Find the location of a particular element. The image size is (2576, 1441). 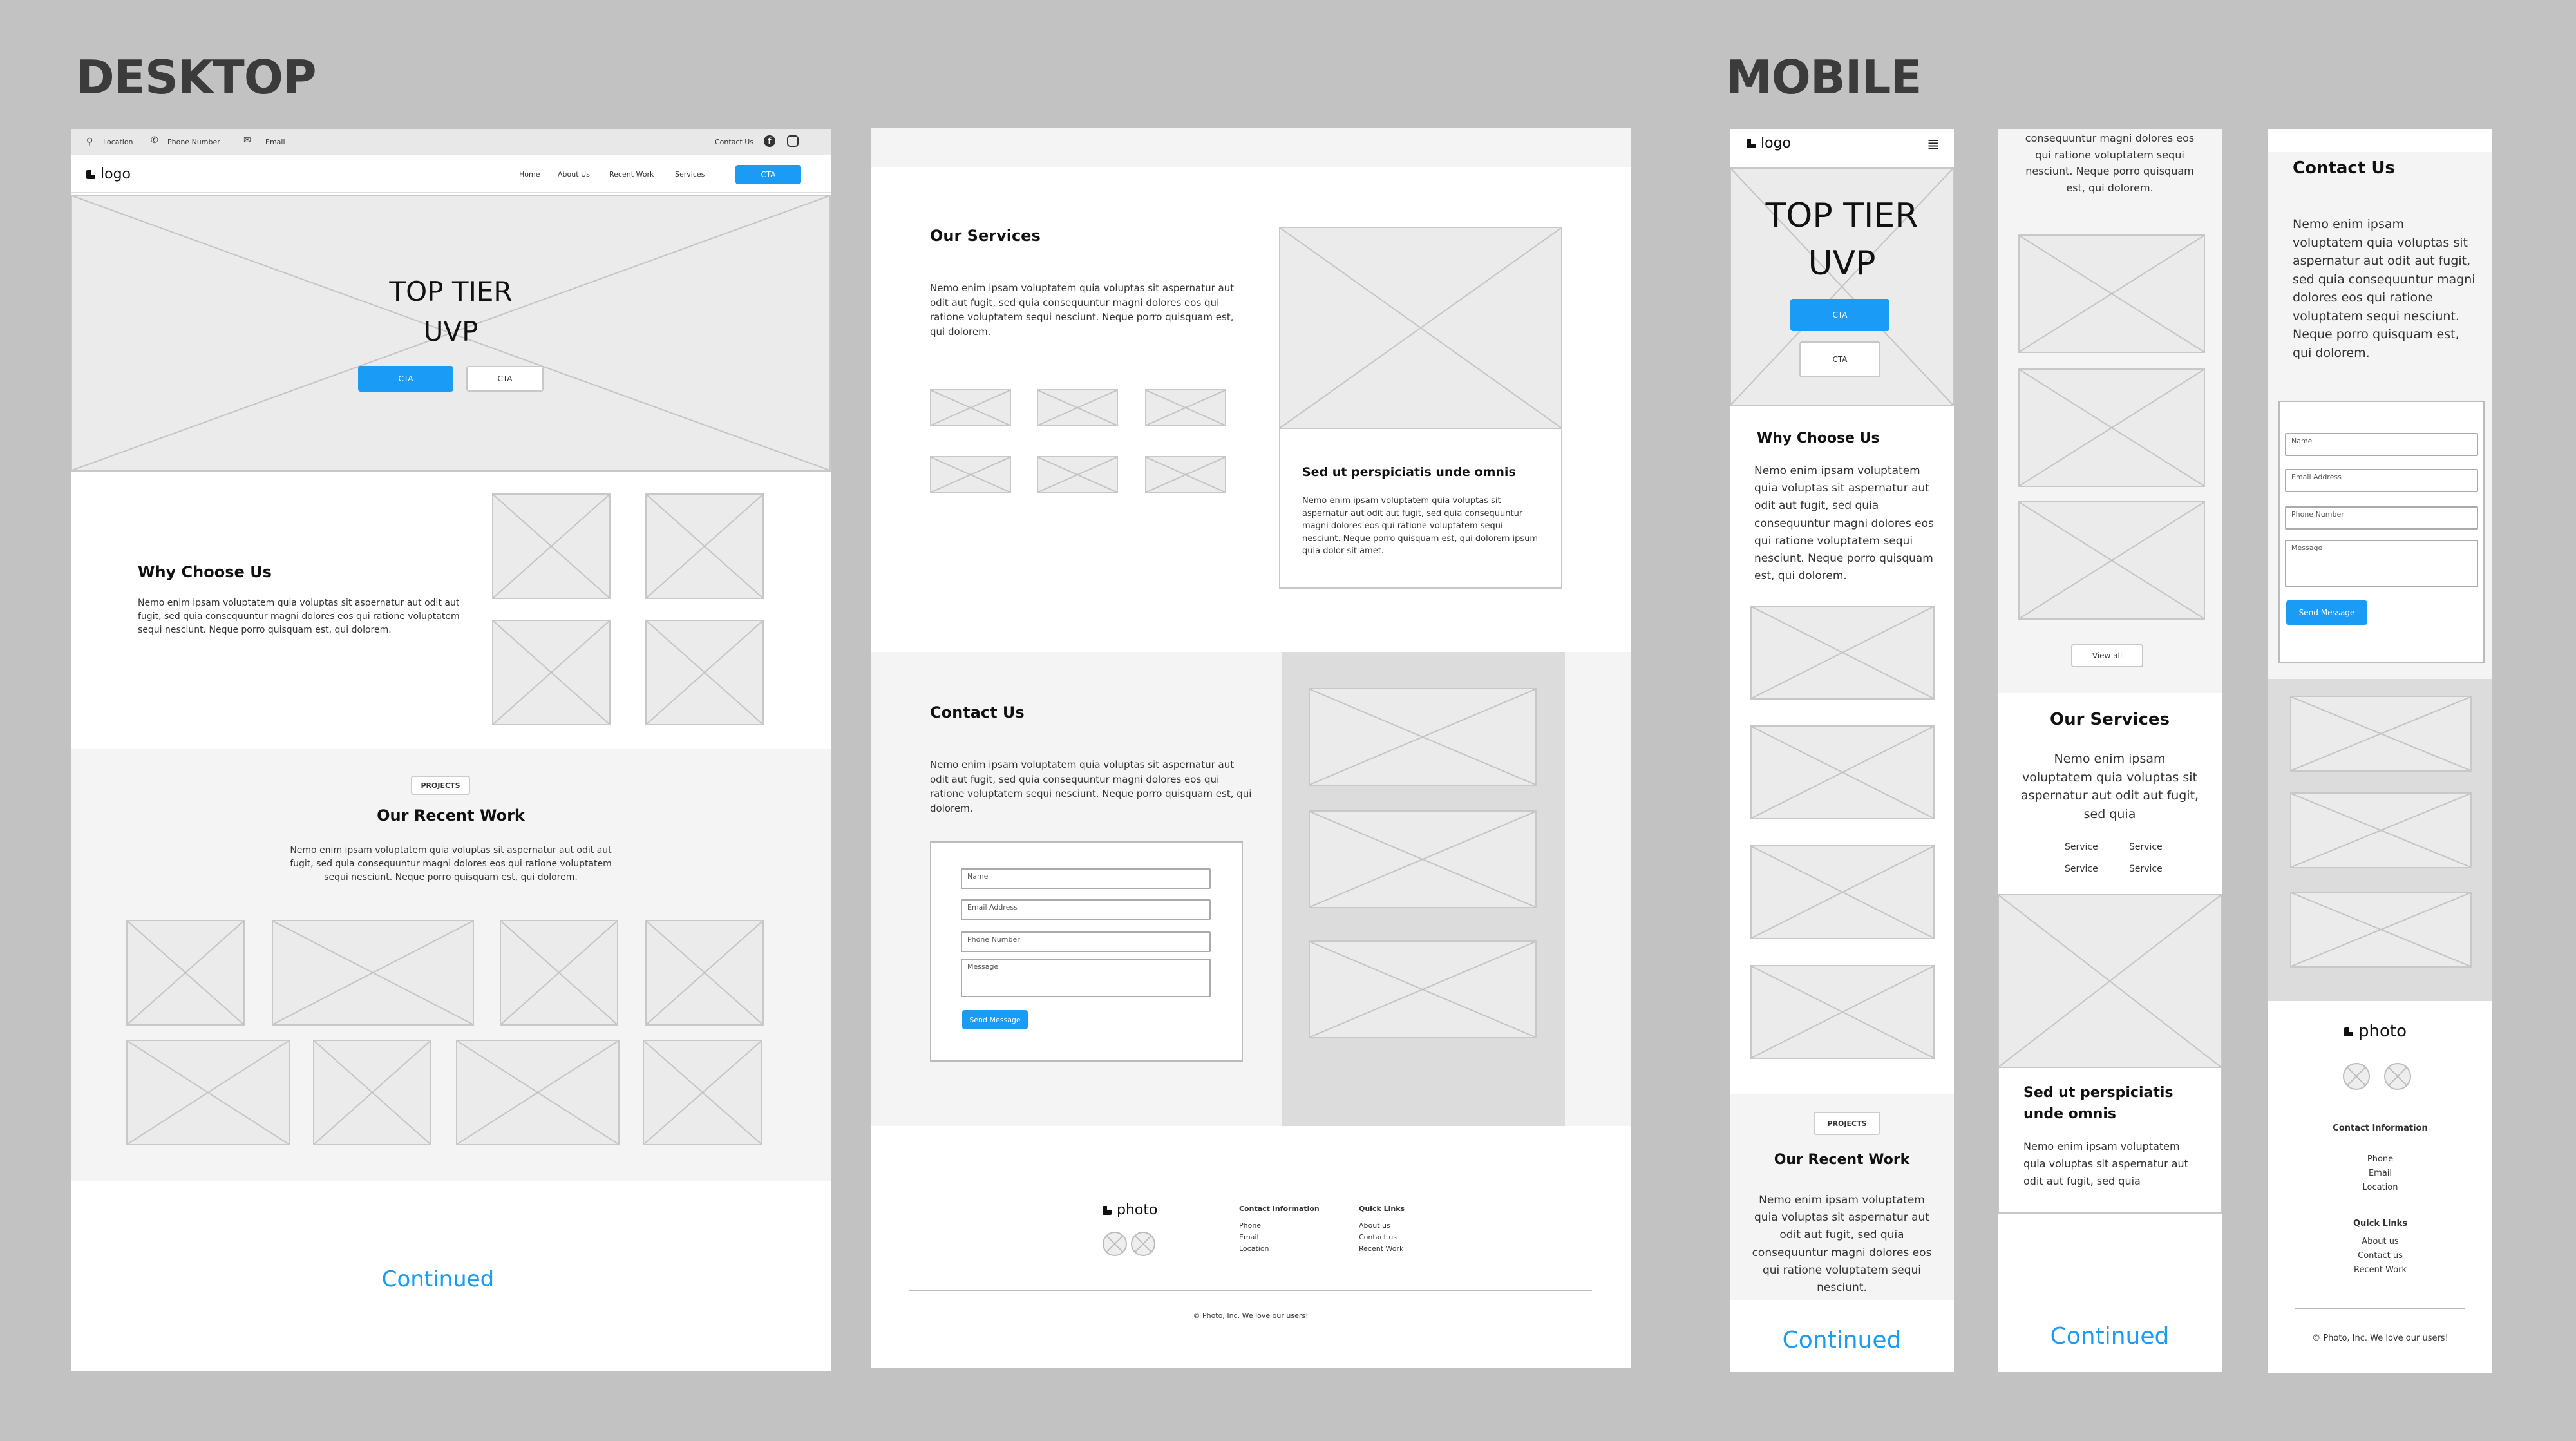

mobile-footer-info-location: Location is located at coordinates (2380, 1187).